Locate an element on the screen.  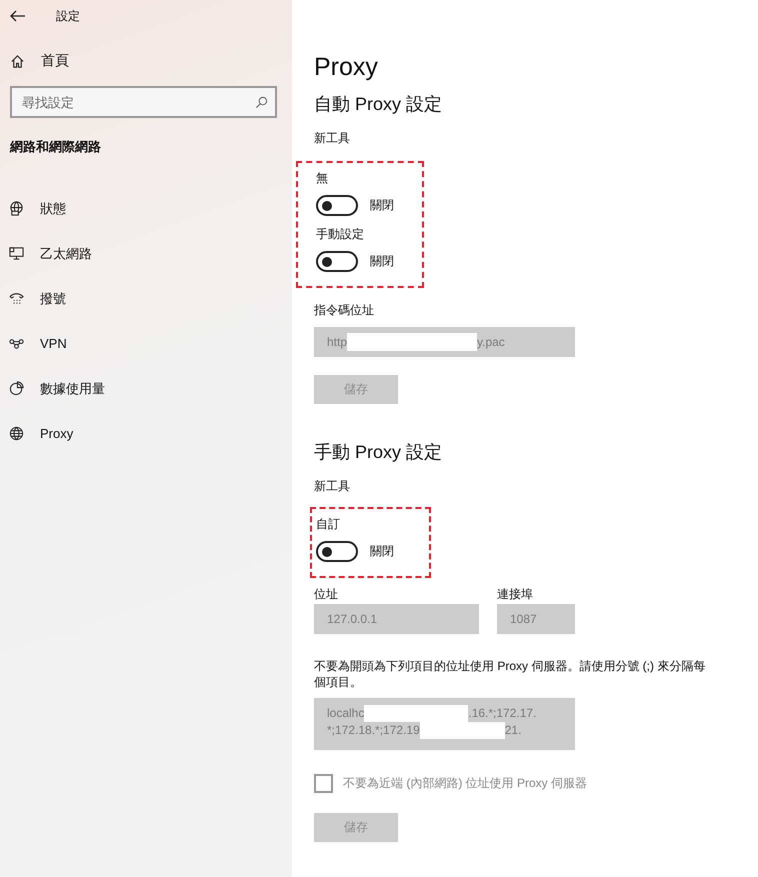
toggle-label: 無 is located at coordinates (322, 178).